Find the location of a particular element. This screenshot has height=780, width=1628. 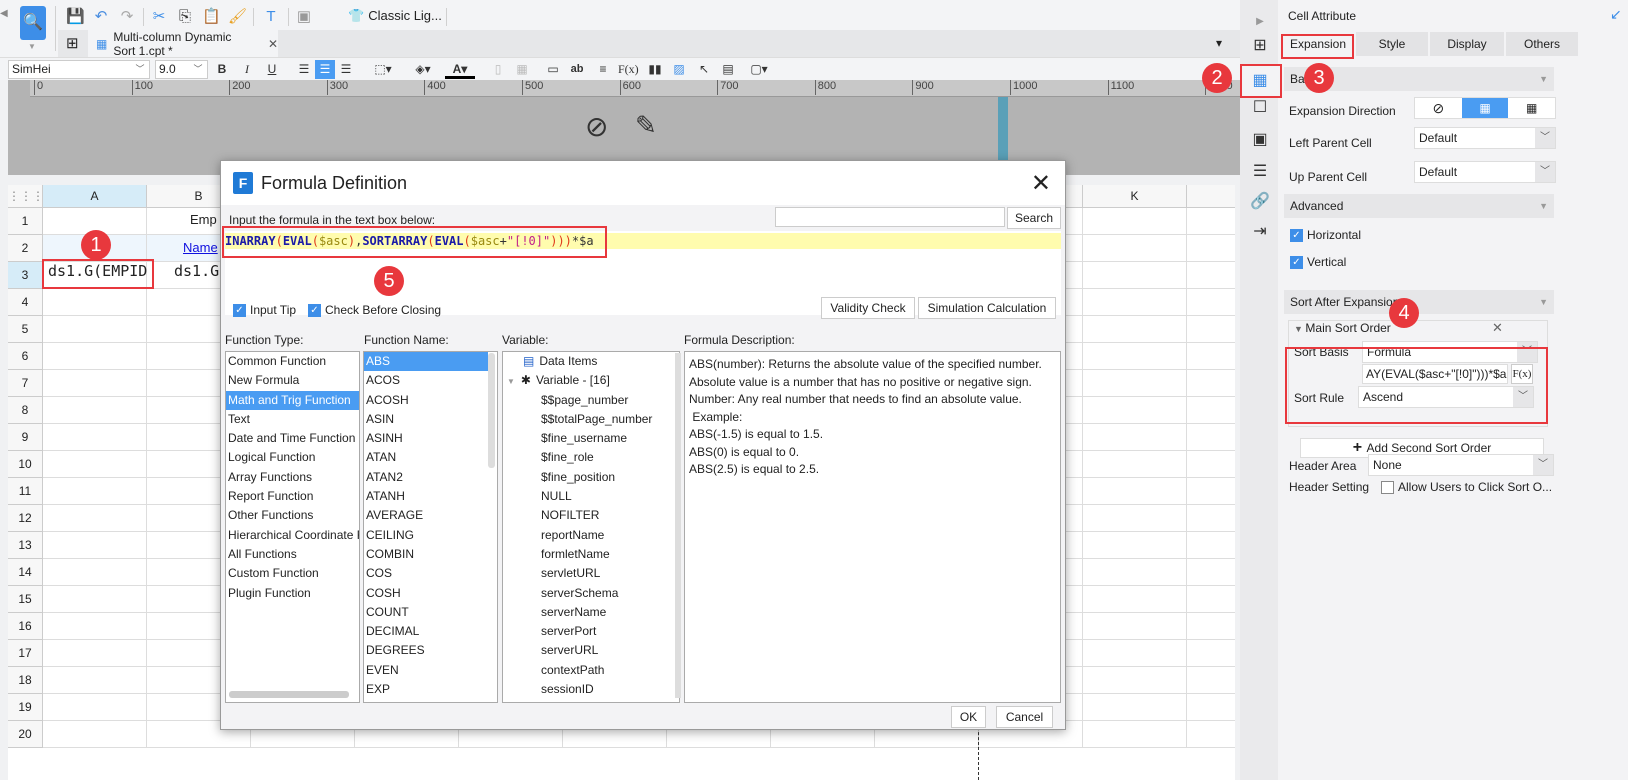

variable-item: sessionID is located at coordinates (591, 689).